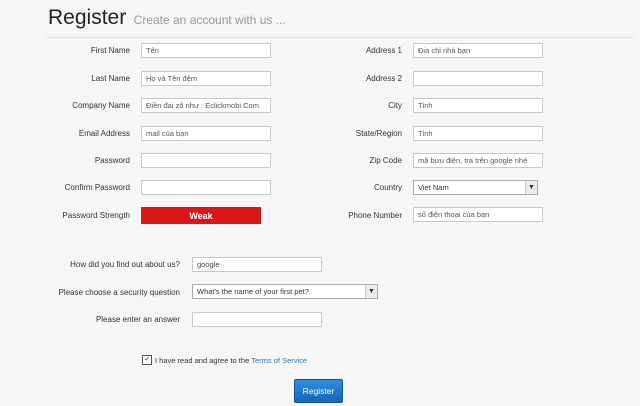 This screenshot has height=406, width=640. I want to click on last-name-input, so click(206, 78).